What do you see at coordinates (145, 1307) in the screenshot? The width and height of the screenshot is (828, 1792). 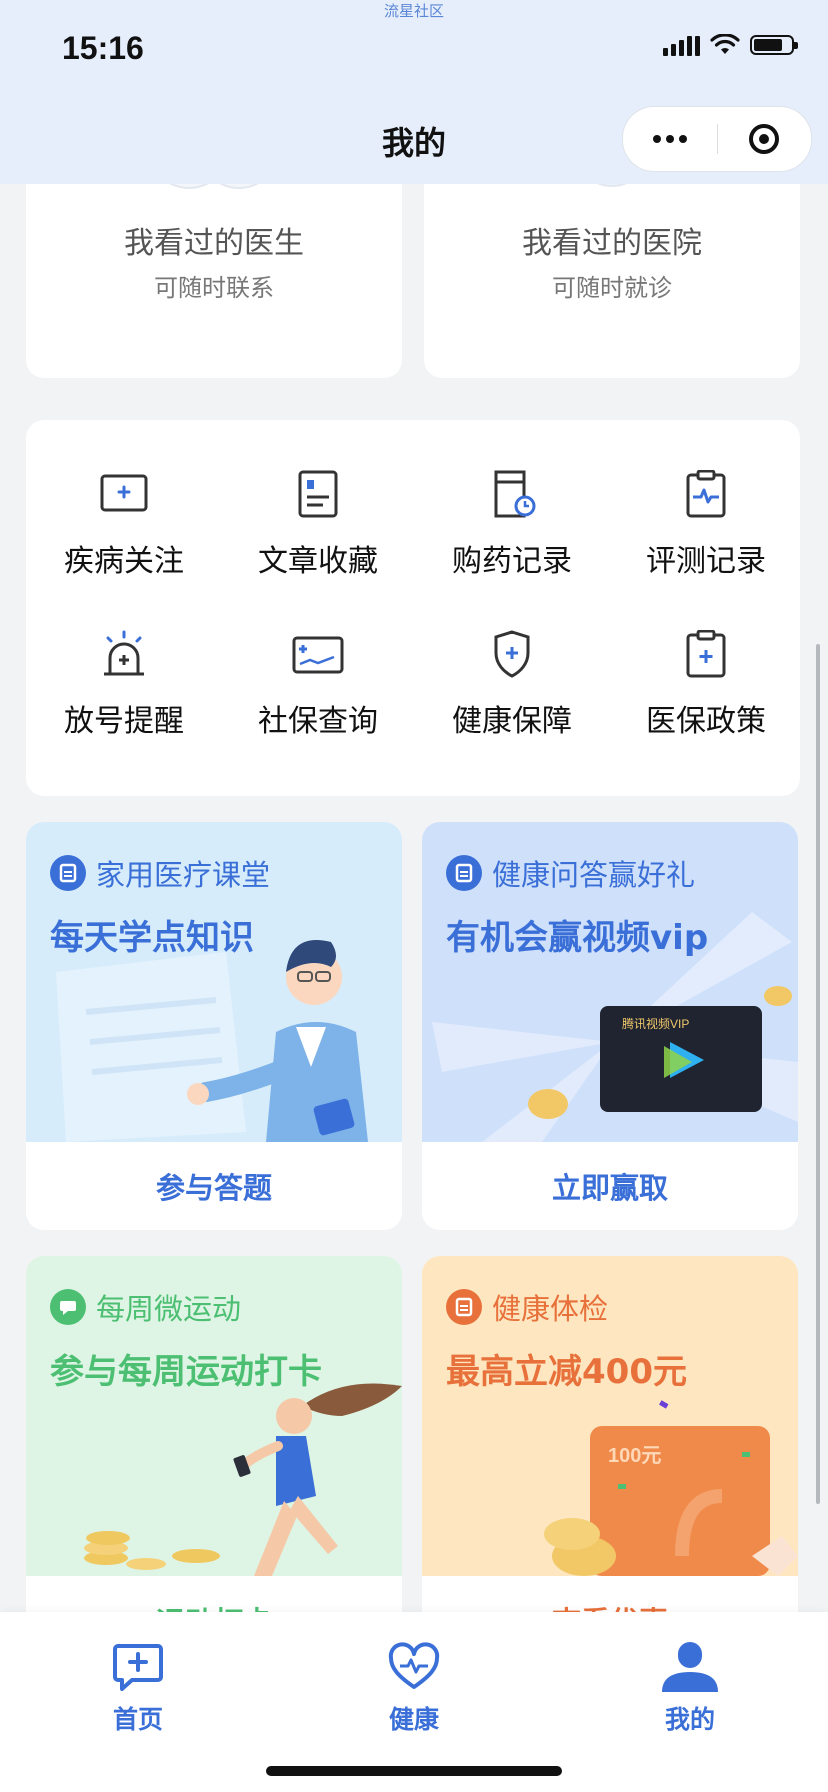 I see `promo-tag: 每周微运动` at bounding box center [145, 1307].